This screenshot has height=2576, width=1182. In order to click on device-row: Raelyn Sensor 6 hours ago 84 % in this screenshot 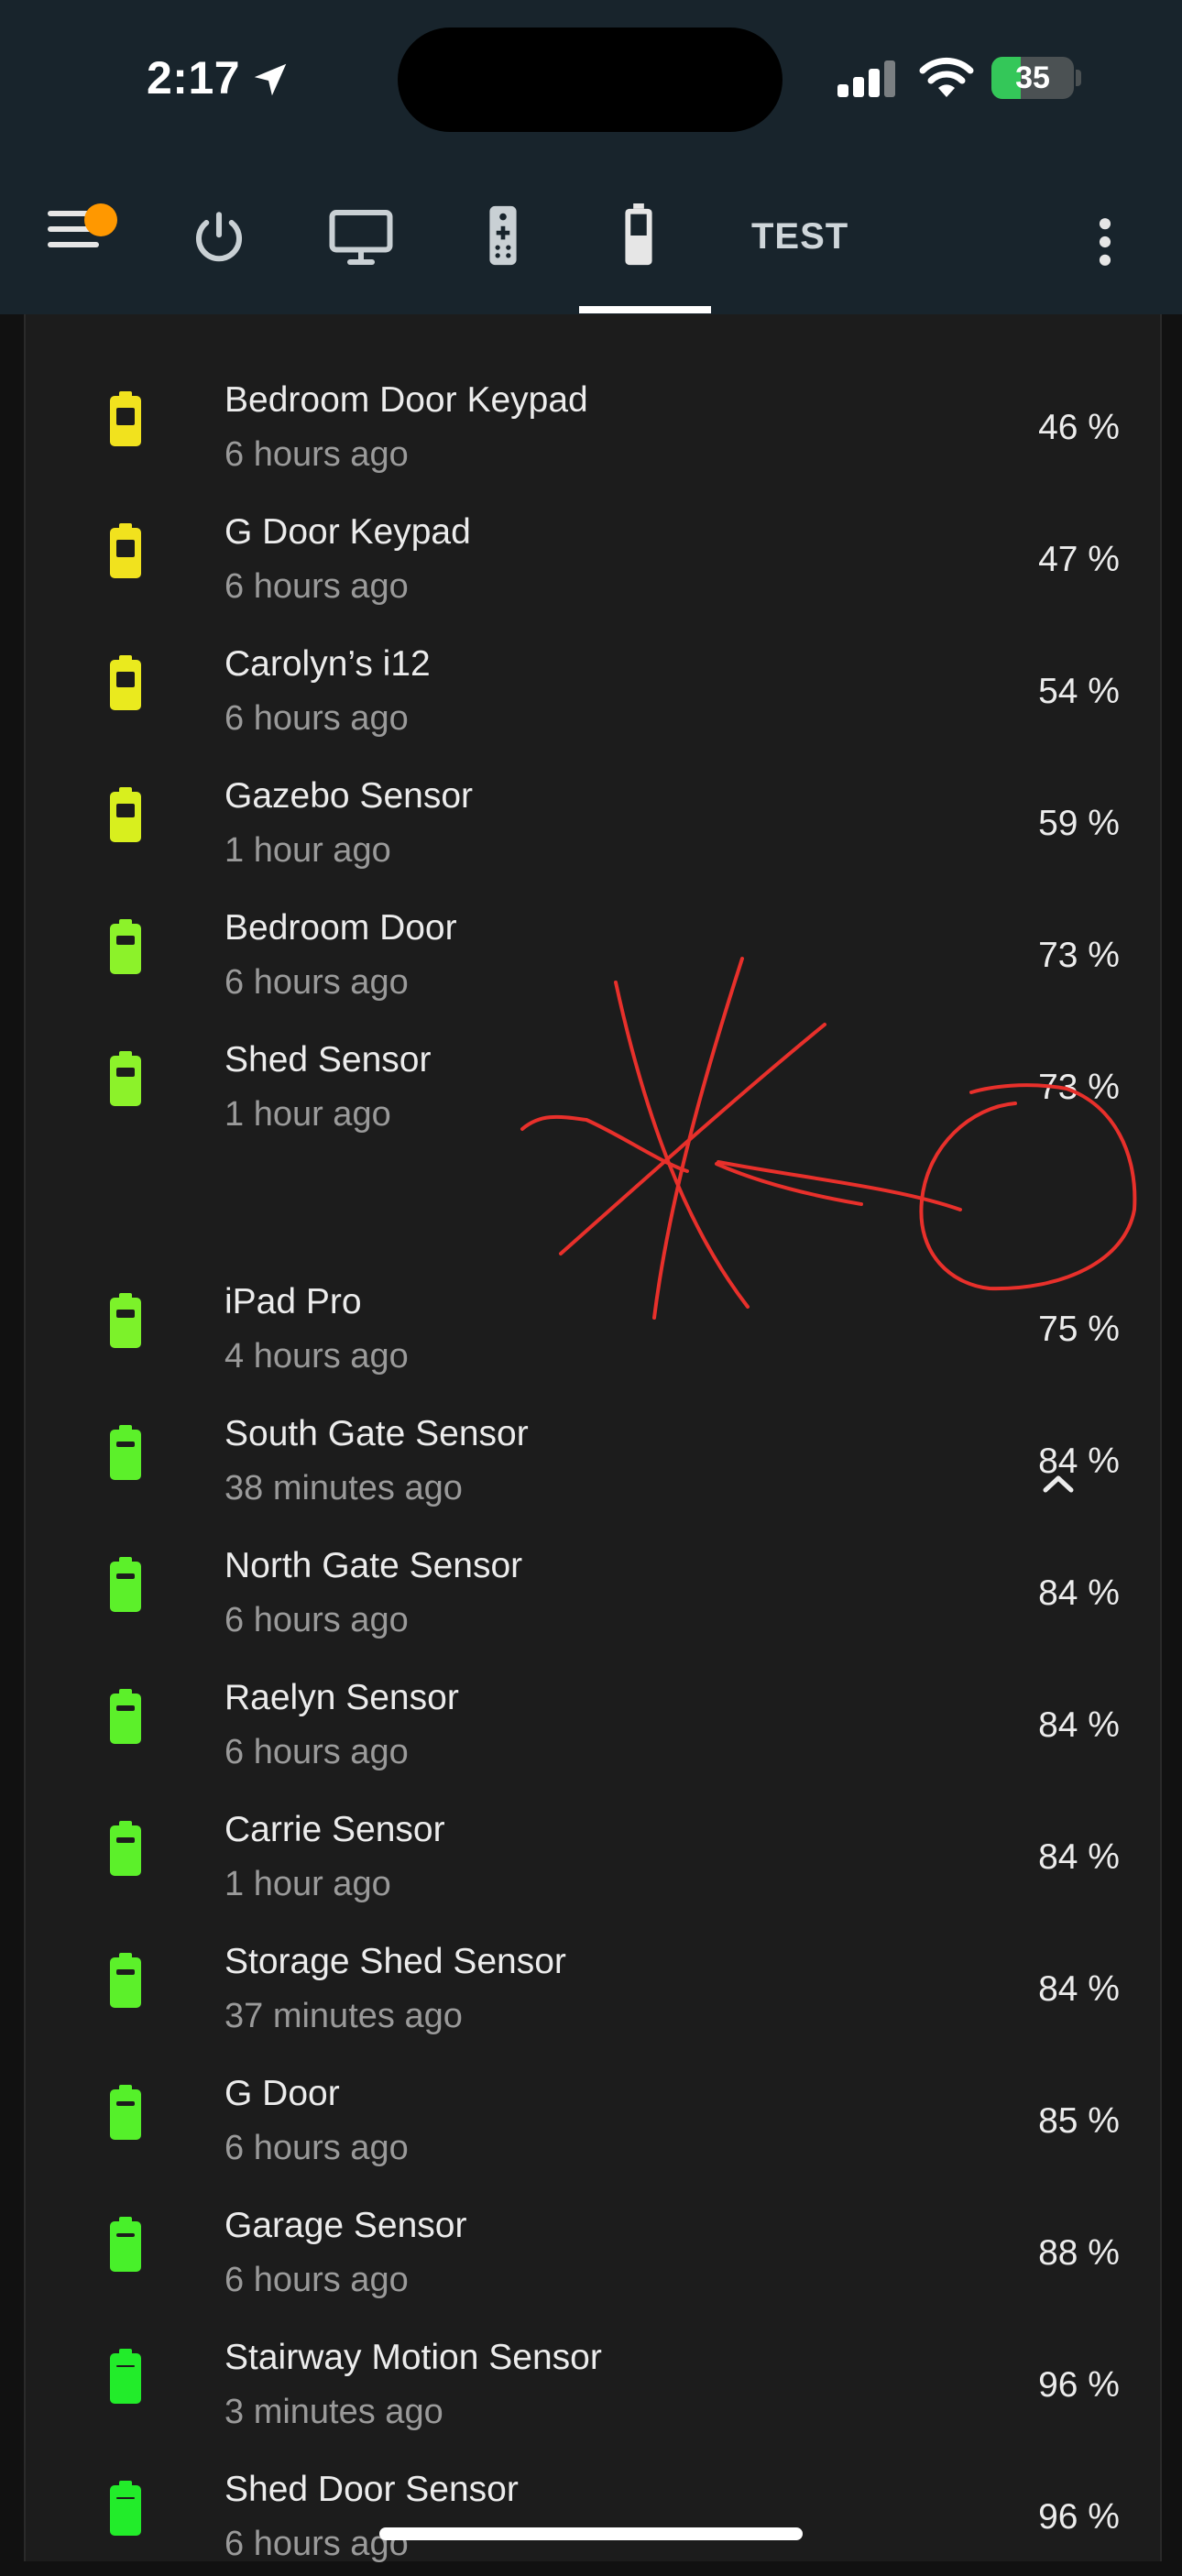, I will do `click(593, 1718)`.